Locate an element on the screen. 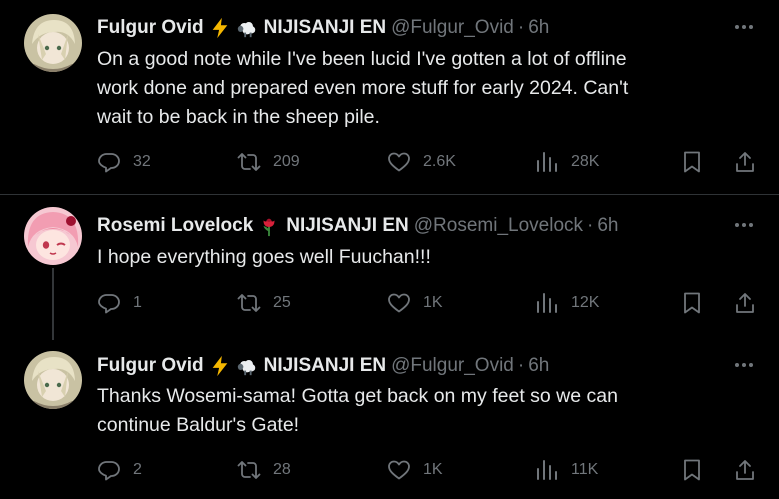  avatar-rosemi is located at coordinates (53, 236).